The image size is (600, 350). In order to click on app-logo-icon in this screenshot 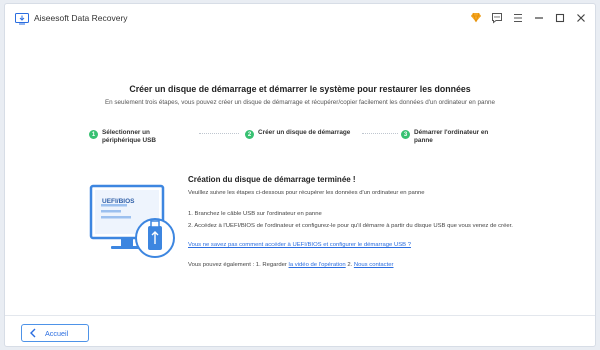, I will do `click(22, 18)`.